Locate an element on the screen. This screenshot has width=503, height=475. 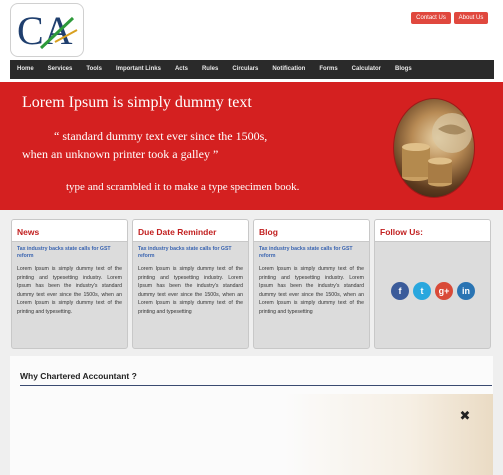
google-plus-icon: g+ is located at coordinates (444, 291).